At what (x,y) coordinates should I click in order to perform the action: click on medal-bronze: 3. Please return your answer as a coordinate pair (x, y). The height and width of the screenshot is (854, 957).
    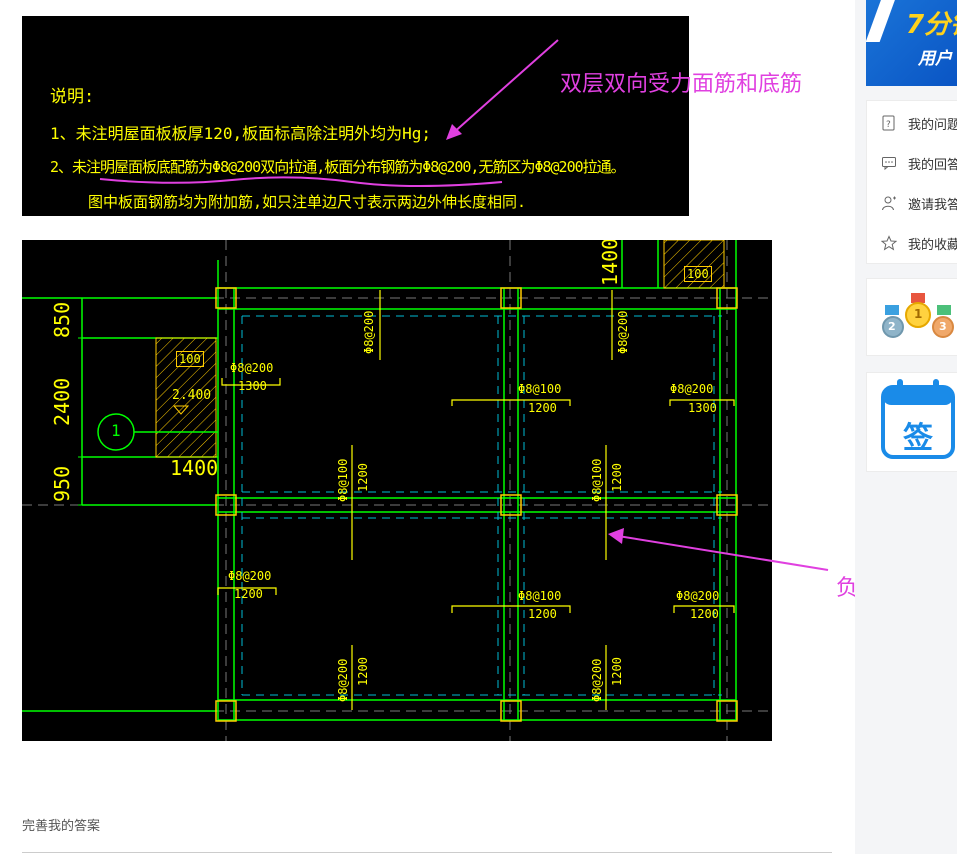
    Looking at the image, I should click on (943, 326).